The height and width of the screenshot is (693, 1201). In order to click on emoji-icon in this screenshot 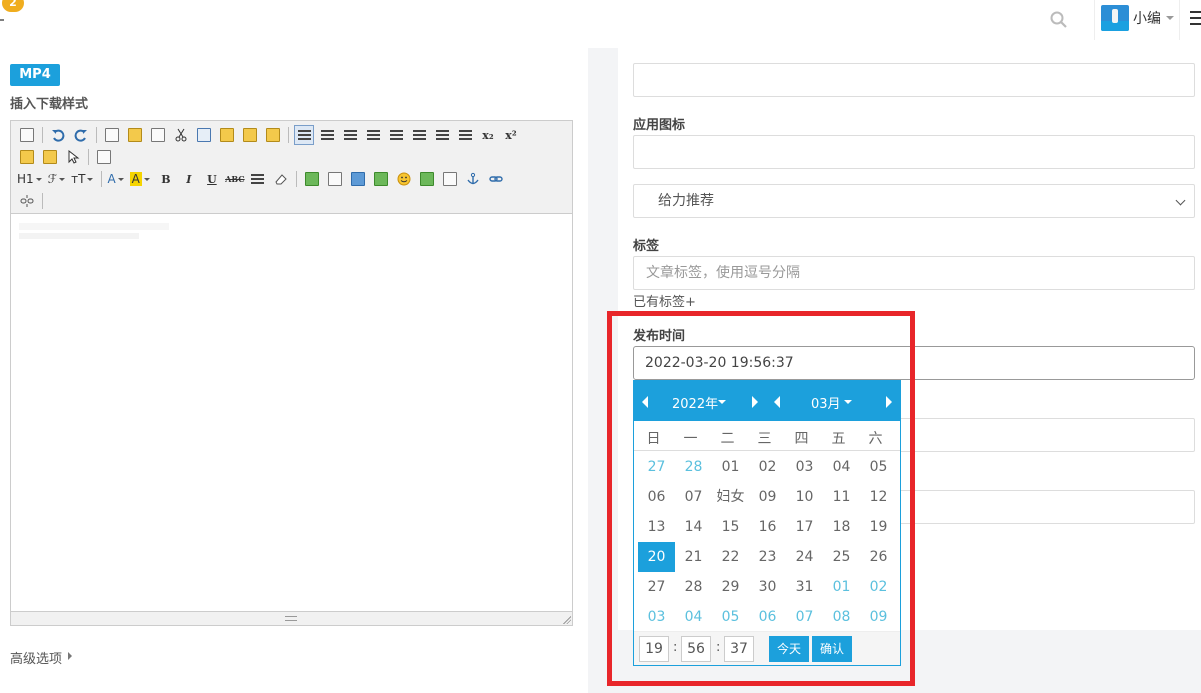, I will do `click(404, 179)`.